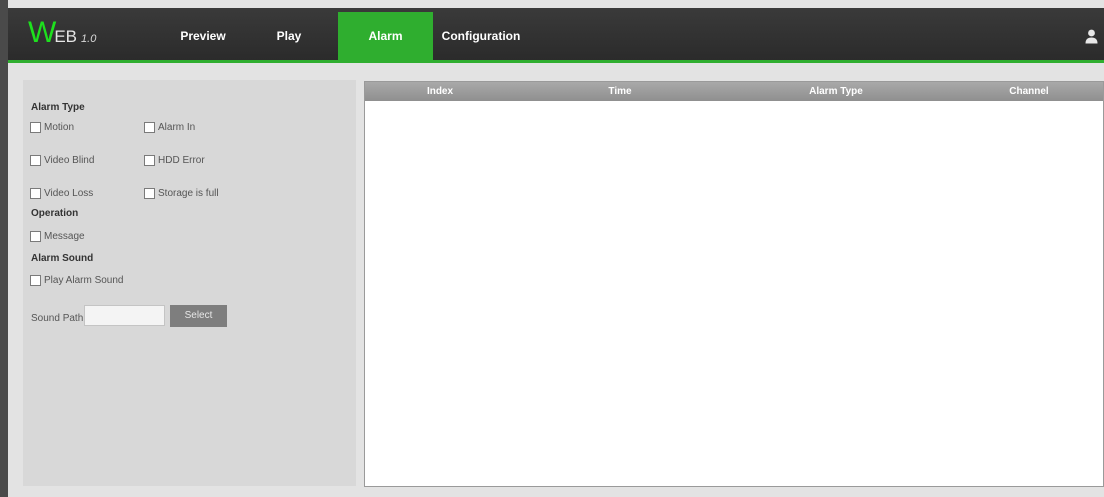 The width and height of the screenshot is (1104, 497). What do you see at coordinates (289, 36) in the screenshot?
I see `tab-play: Play` at bounding box center [289, 36].